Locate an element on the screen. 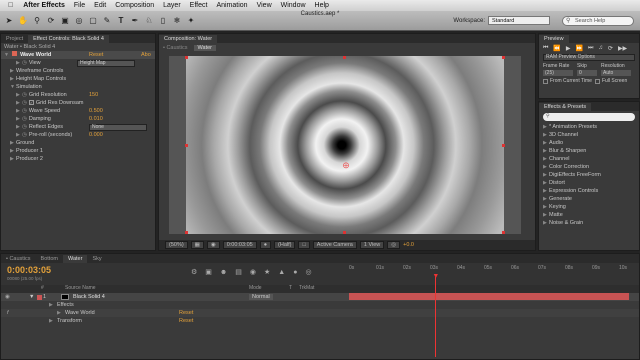  snapshot-icon: ◉ is located at coordinates (213, 245).